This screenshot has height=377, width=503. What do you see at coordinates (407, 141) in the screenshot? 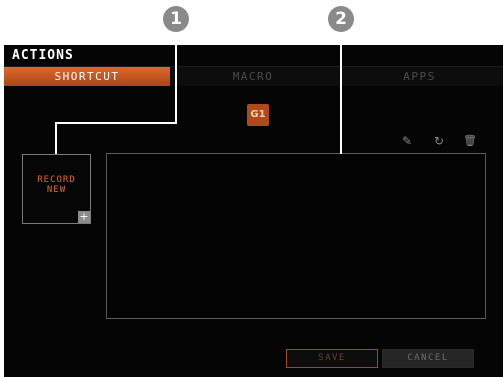
I see `pencil-icon: ✎` at bounding box center [407, 141].